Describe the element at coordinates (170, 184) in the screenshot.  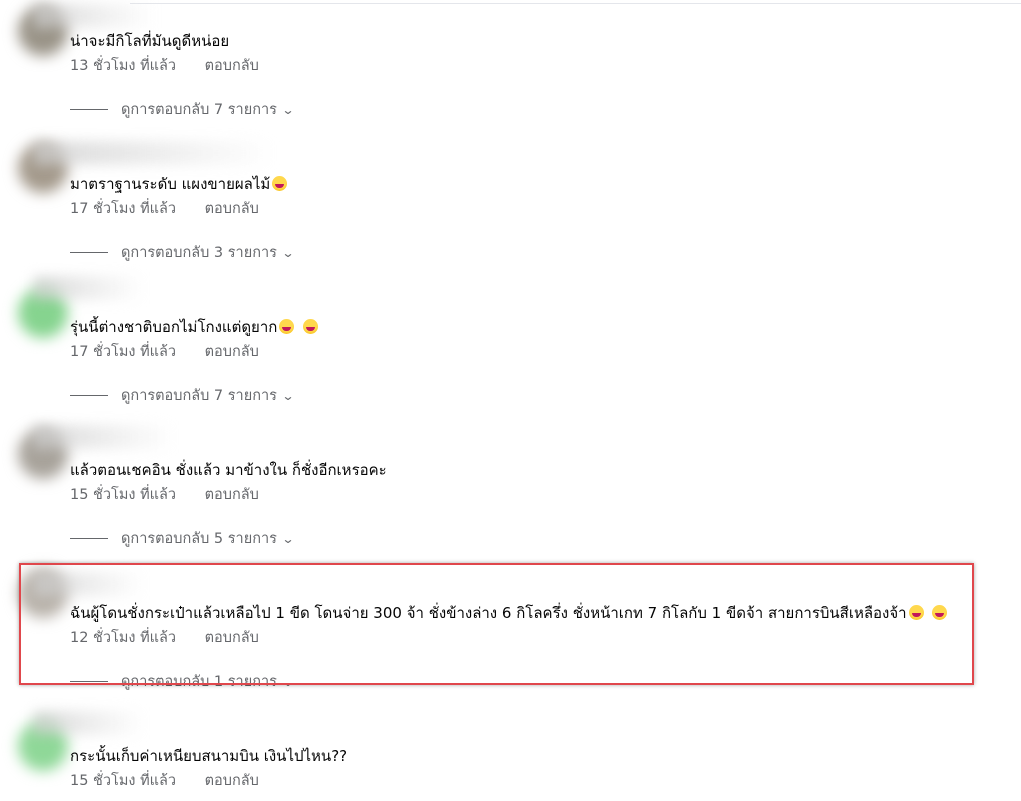
I see `comment-text-content: มาตราฐานระดับ แผงขายผลไม้` at that location.